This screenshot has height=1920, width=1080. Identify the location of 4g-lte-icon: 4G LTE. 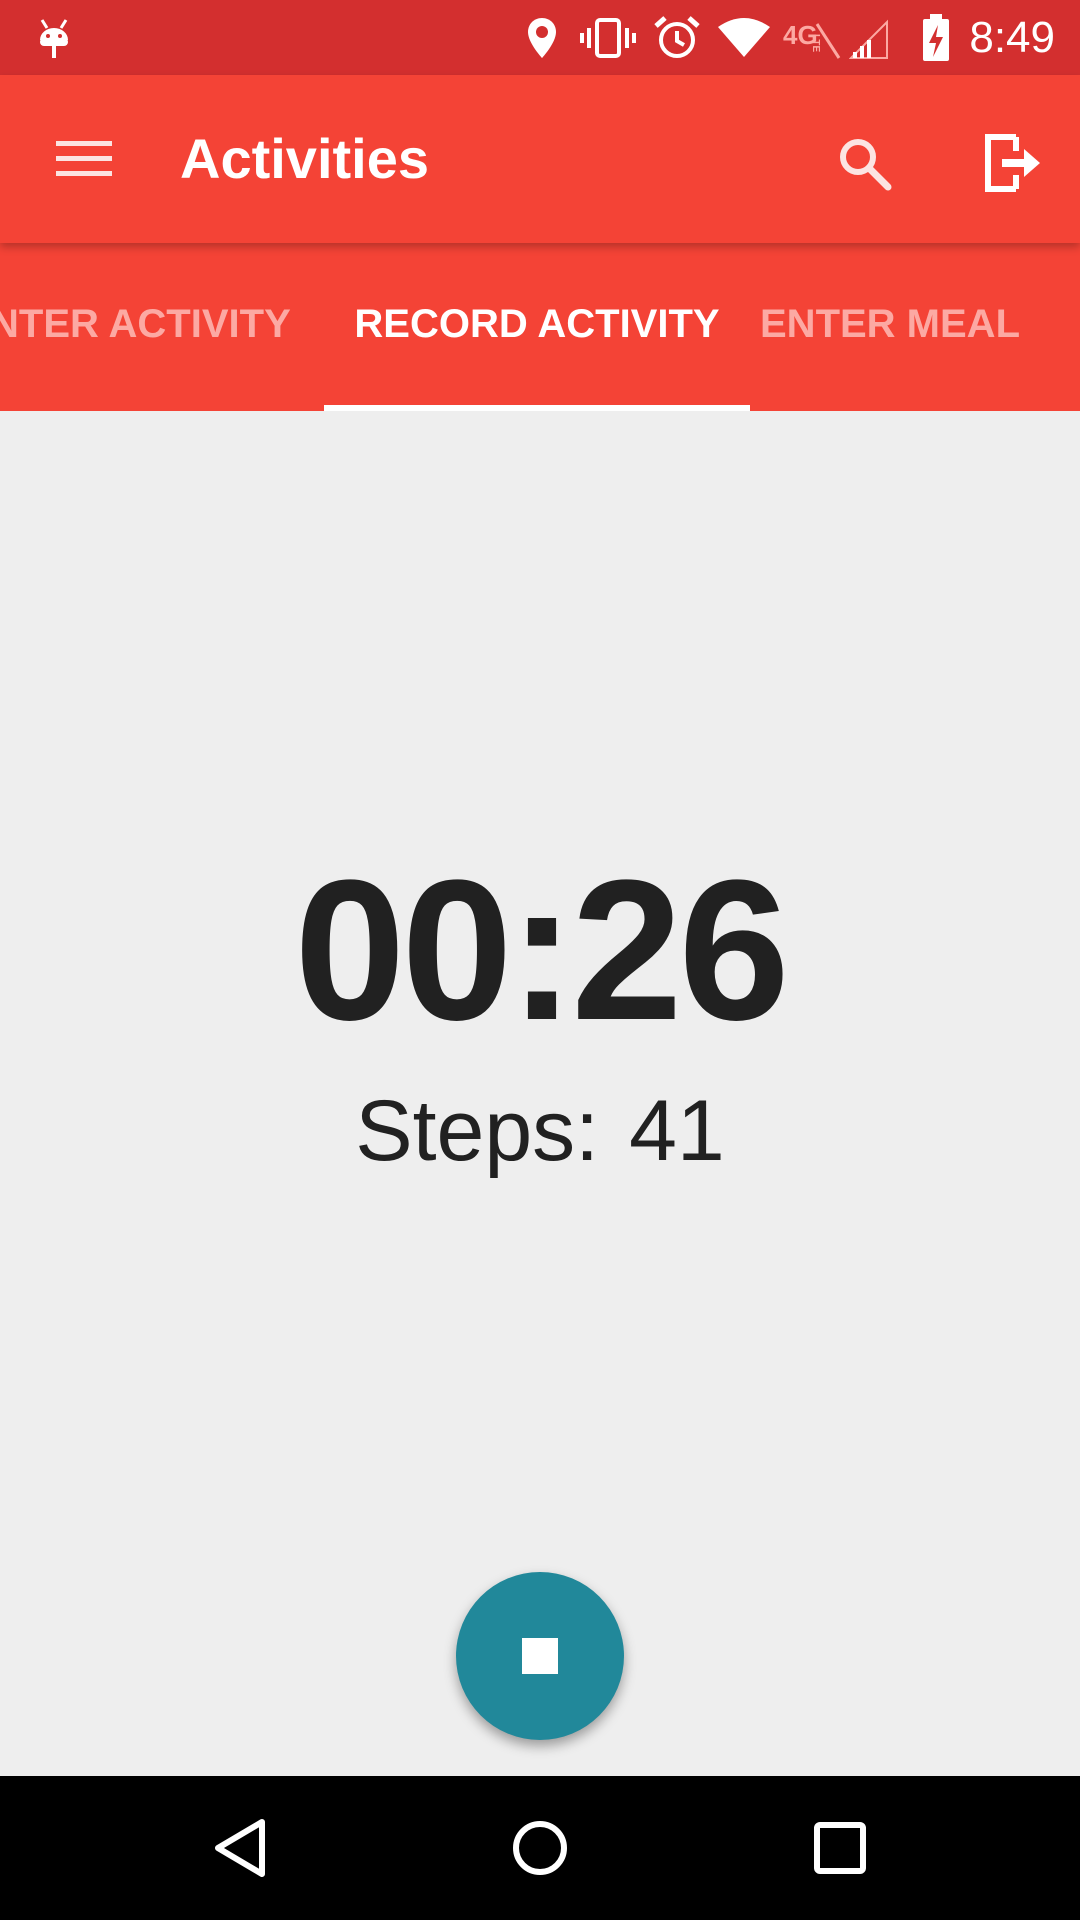
(811, 37).